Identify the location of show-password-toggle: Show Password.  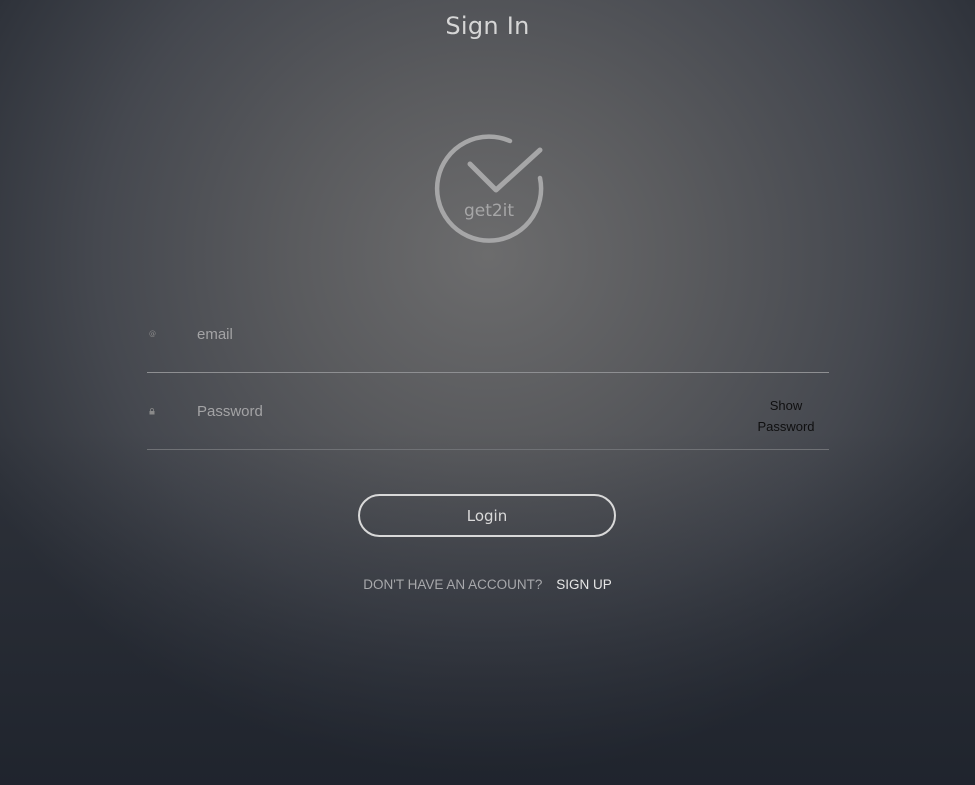
(786, 416).